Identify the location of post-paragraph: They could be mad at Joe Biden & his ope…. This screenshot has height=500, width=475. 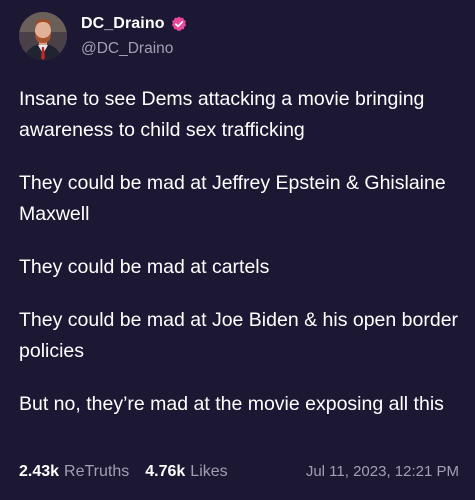
(239, 335).